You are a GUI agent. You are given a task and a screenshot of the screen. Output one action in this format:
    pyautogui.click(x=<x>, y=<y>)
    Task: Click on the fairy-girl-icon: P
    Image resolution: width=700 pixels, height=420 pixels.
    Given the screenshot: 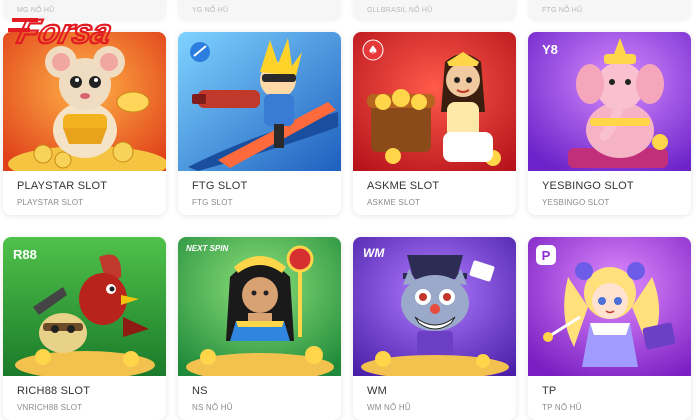 What is the action you would take?
    pyautogui.click(x=609, y=306)
    